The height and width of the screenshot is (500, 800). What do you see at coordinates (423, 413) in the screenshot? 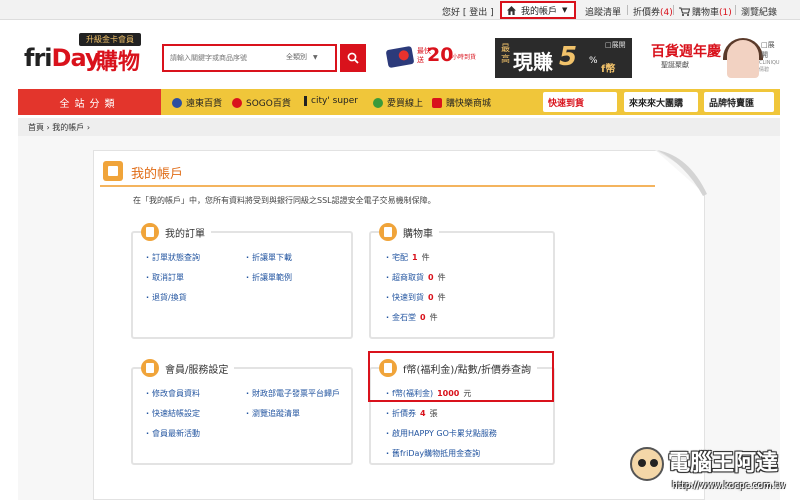
I see `coupon-value: 4` at bounding box center [423, 413].